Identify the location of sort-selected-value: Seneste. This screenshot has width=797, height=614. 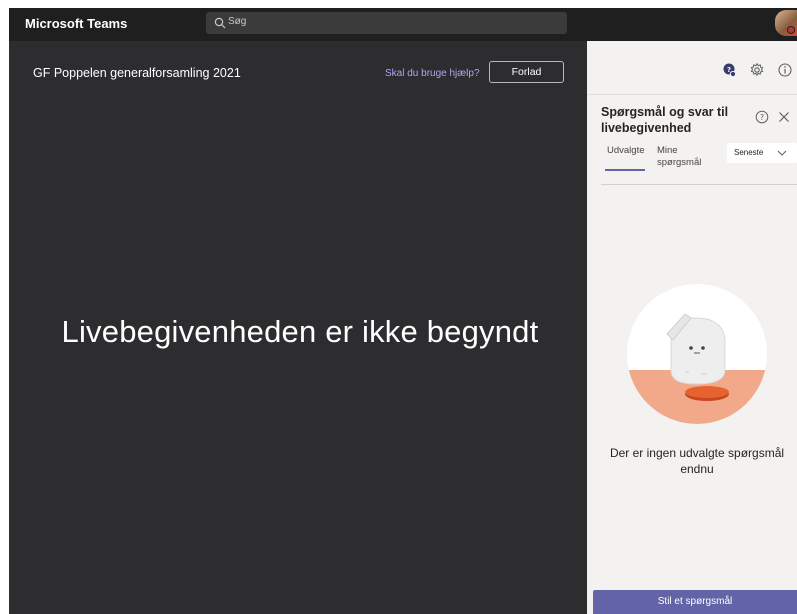
(749, 152).